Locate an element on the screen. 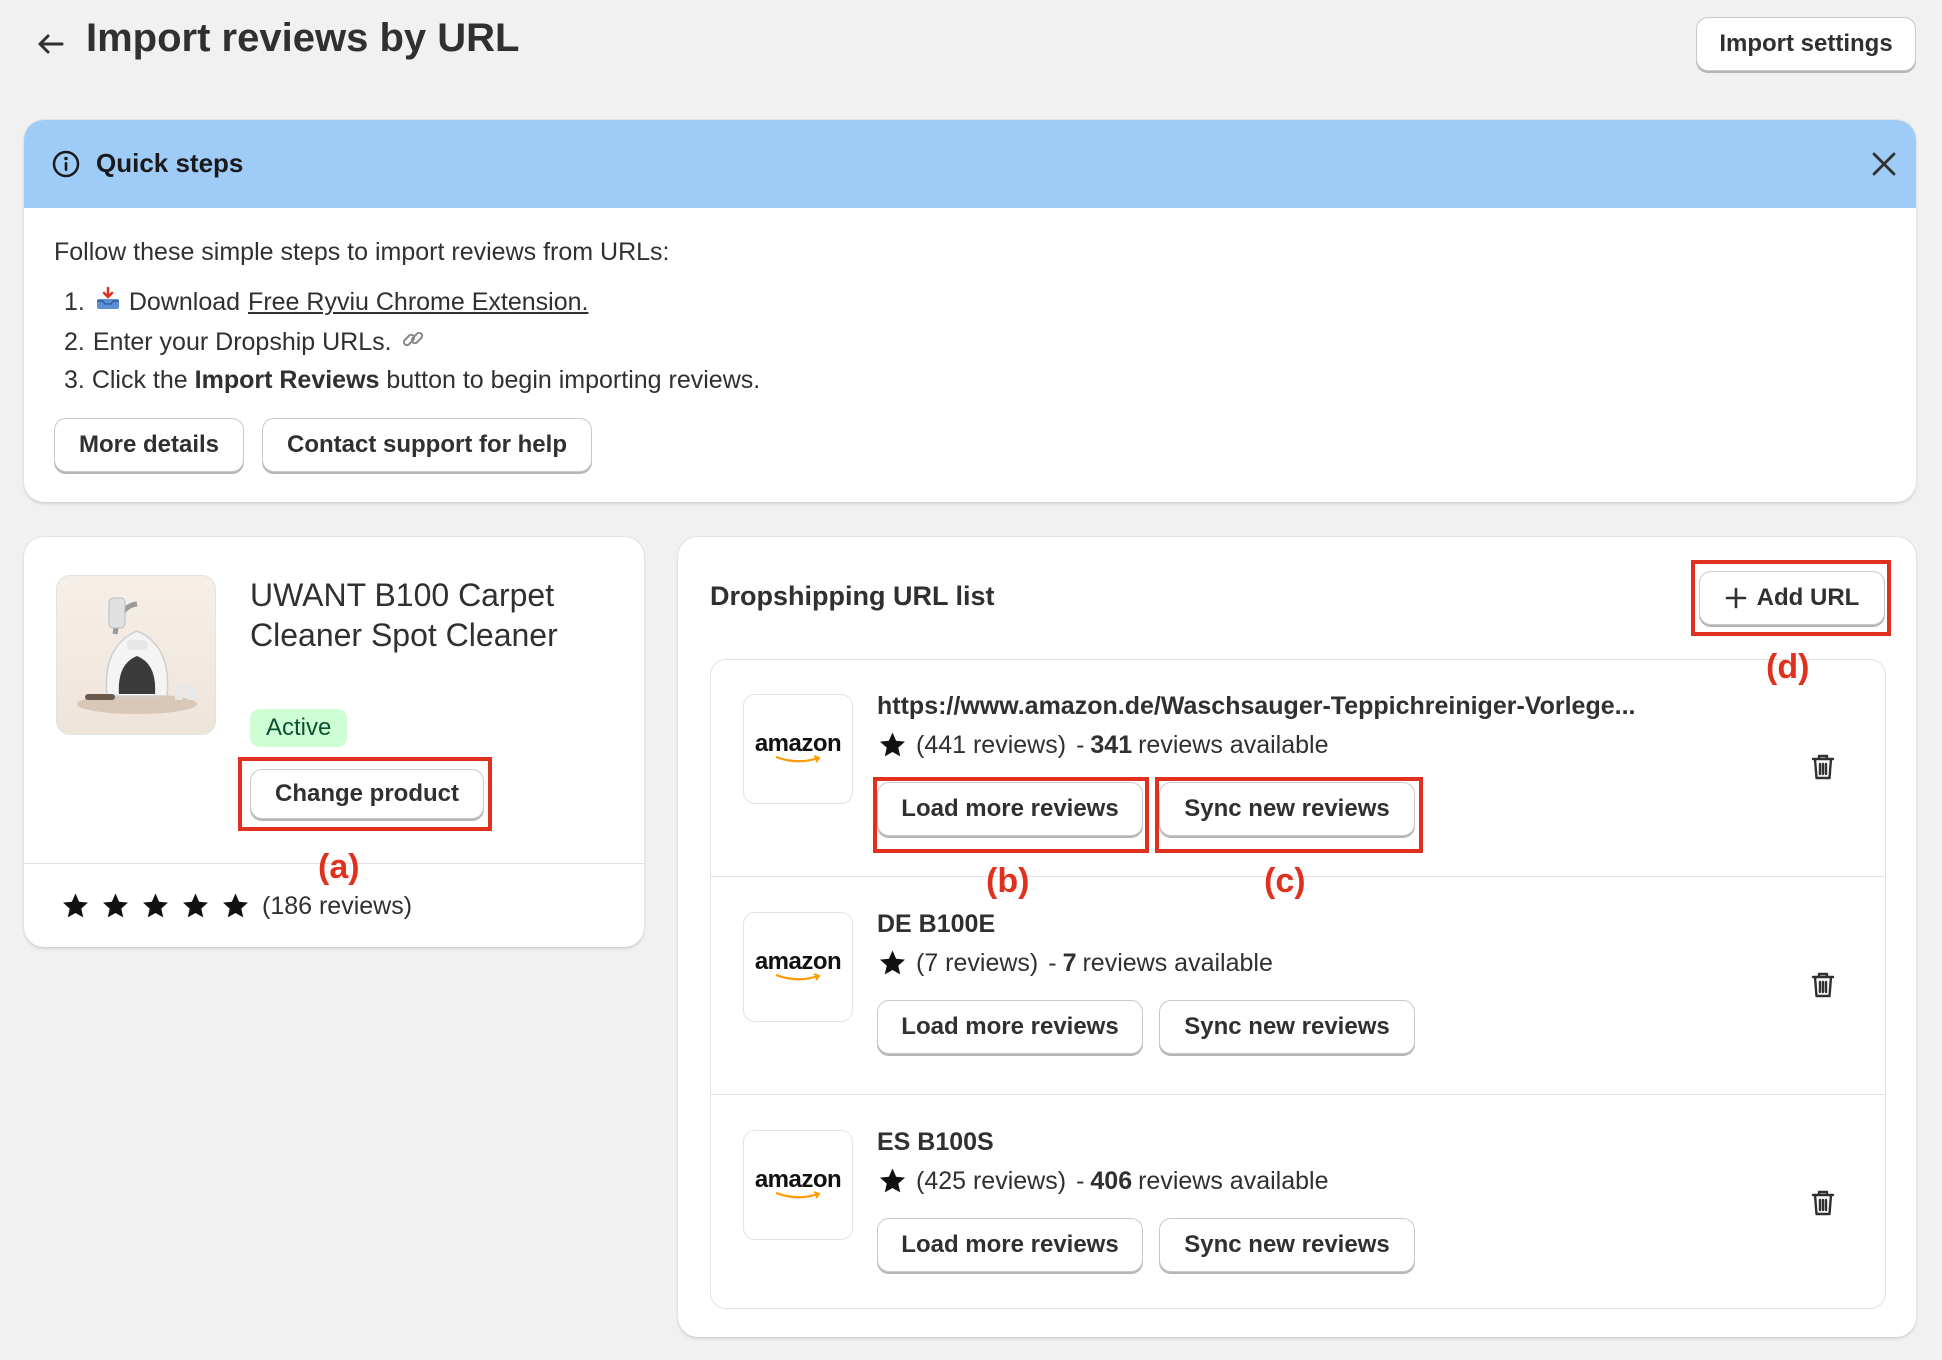 The image size is (1942, 1360). url-review-count: (425 reviews) is located at coordinates (991, 1180).